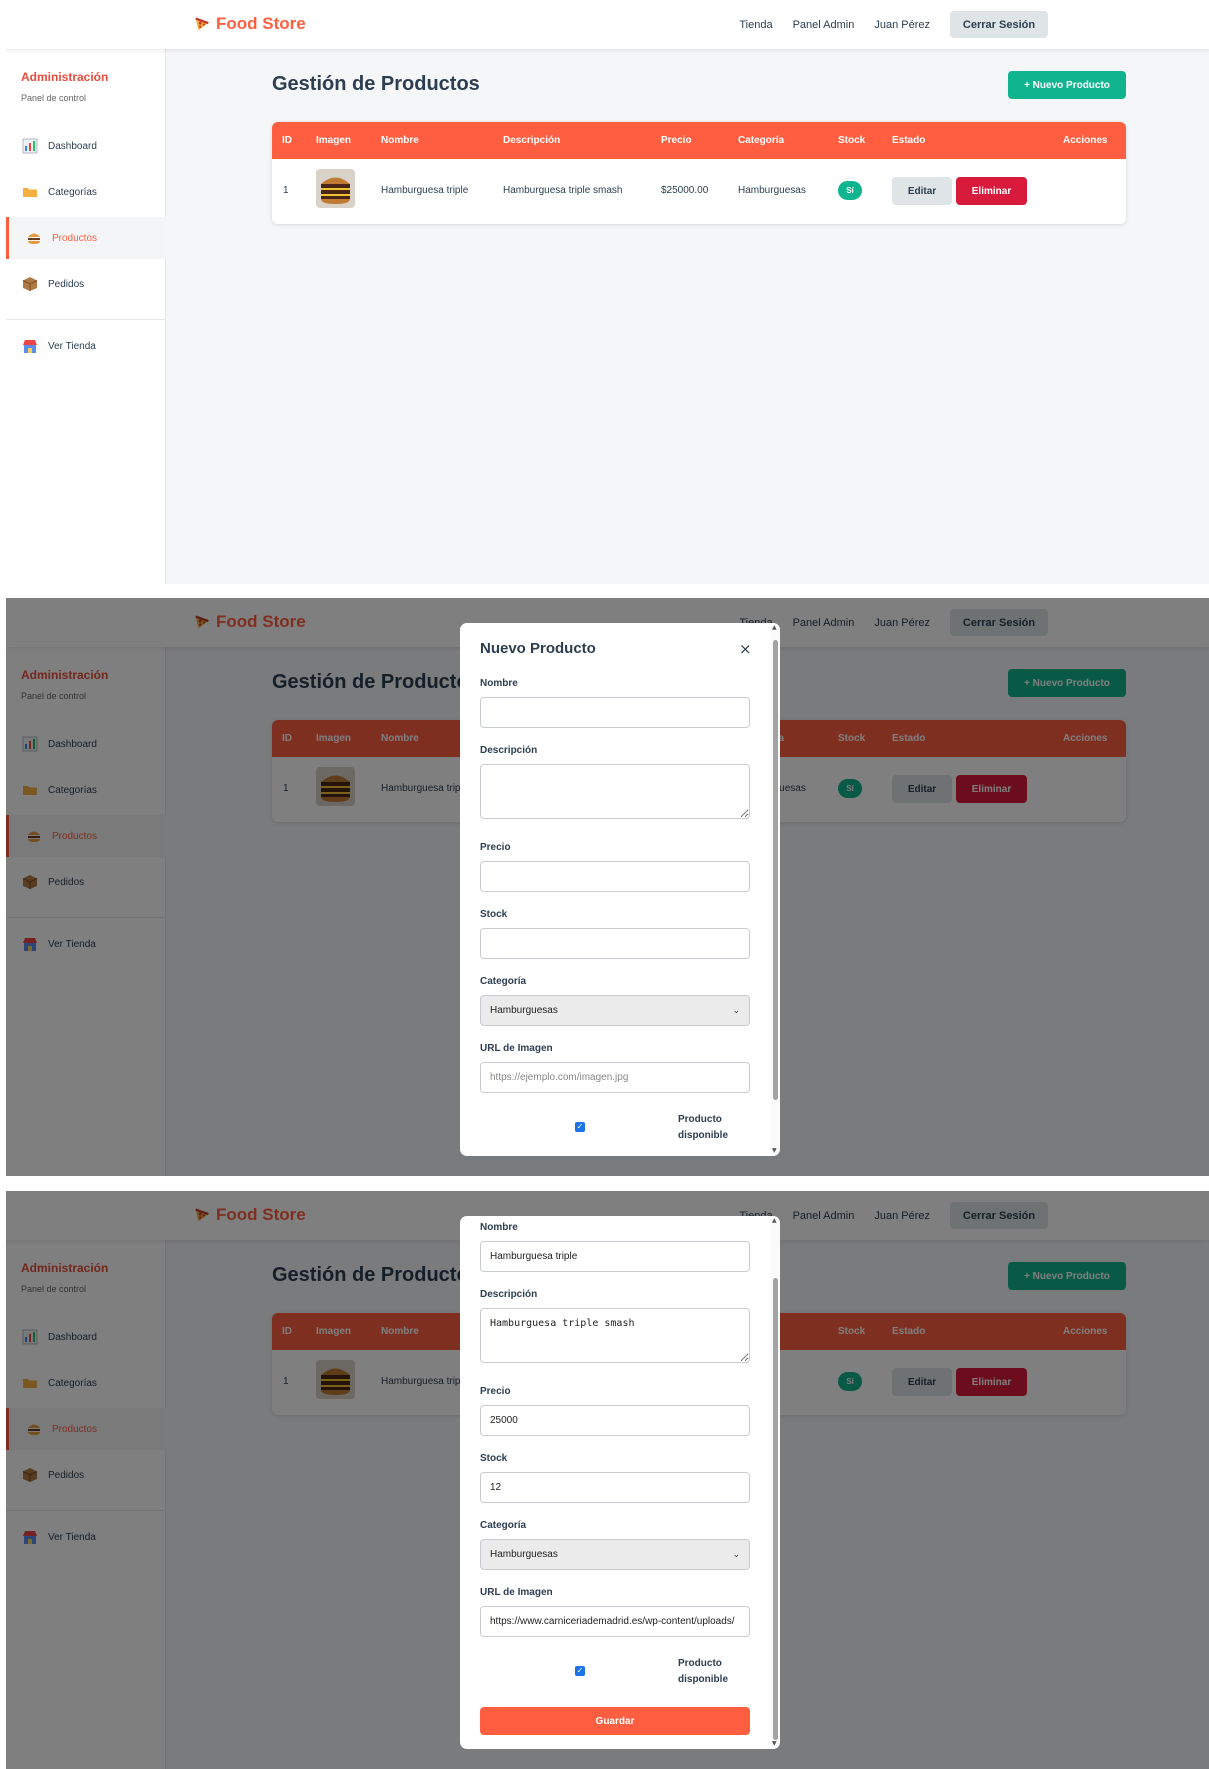 The height and width of the screenshot is (1769, 1209). What do you see at coordinates (852, 140) in the screenshot?
I see `column-header: Stock` at bounding box center [852, 140].